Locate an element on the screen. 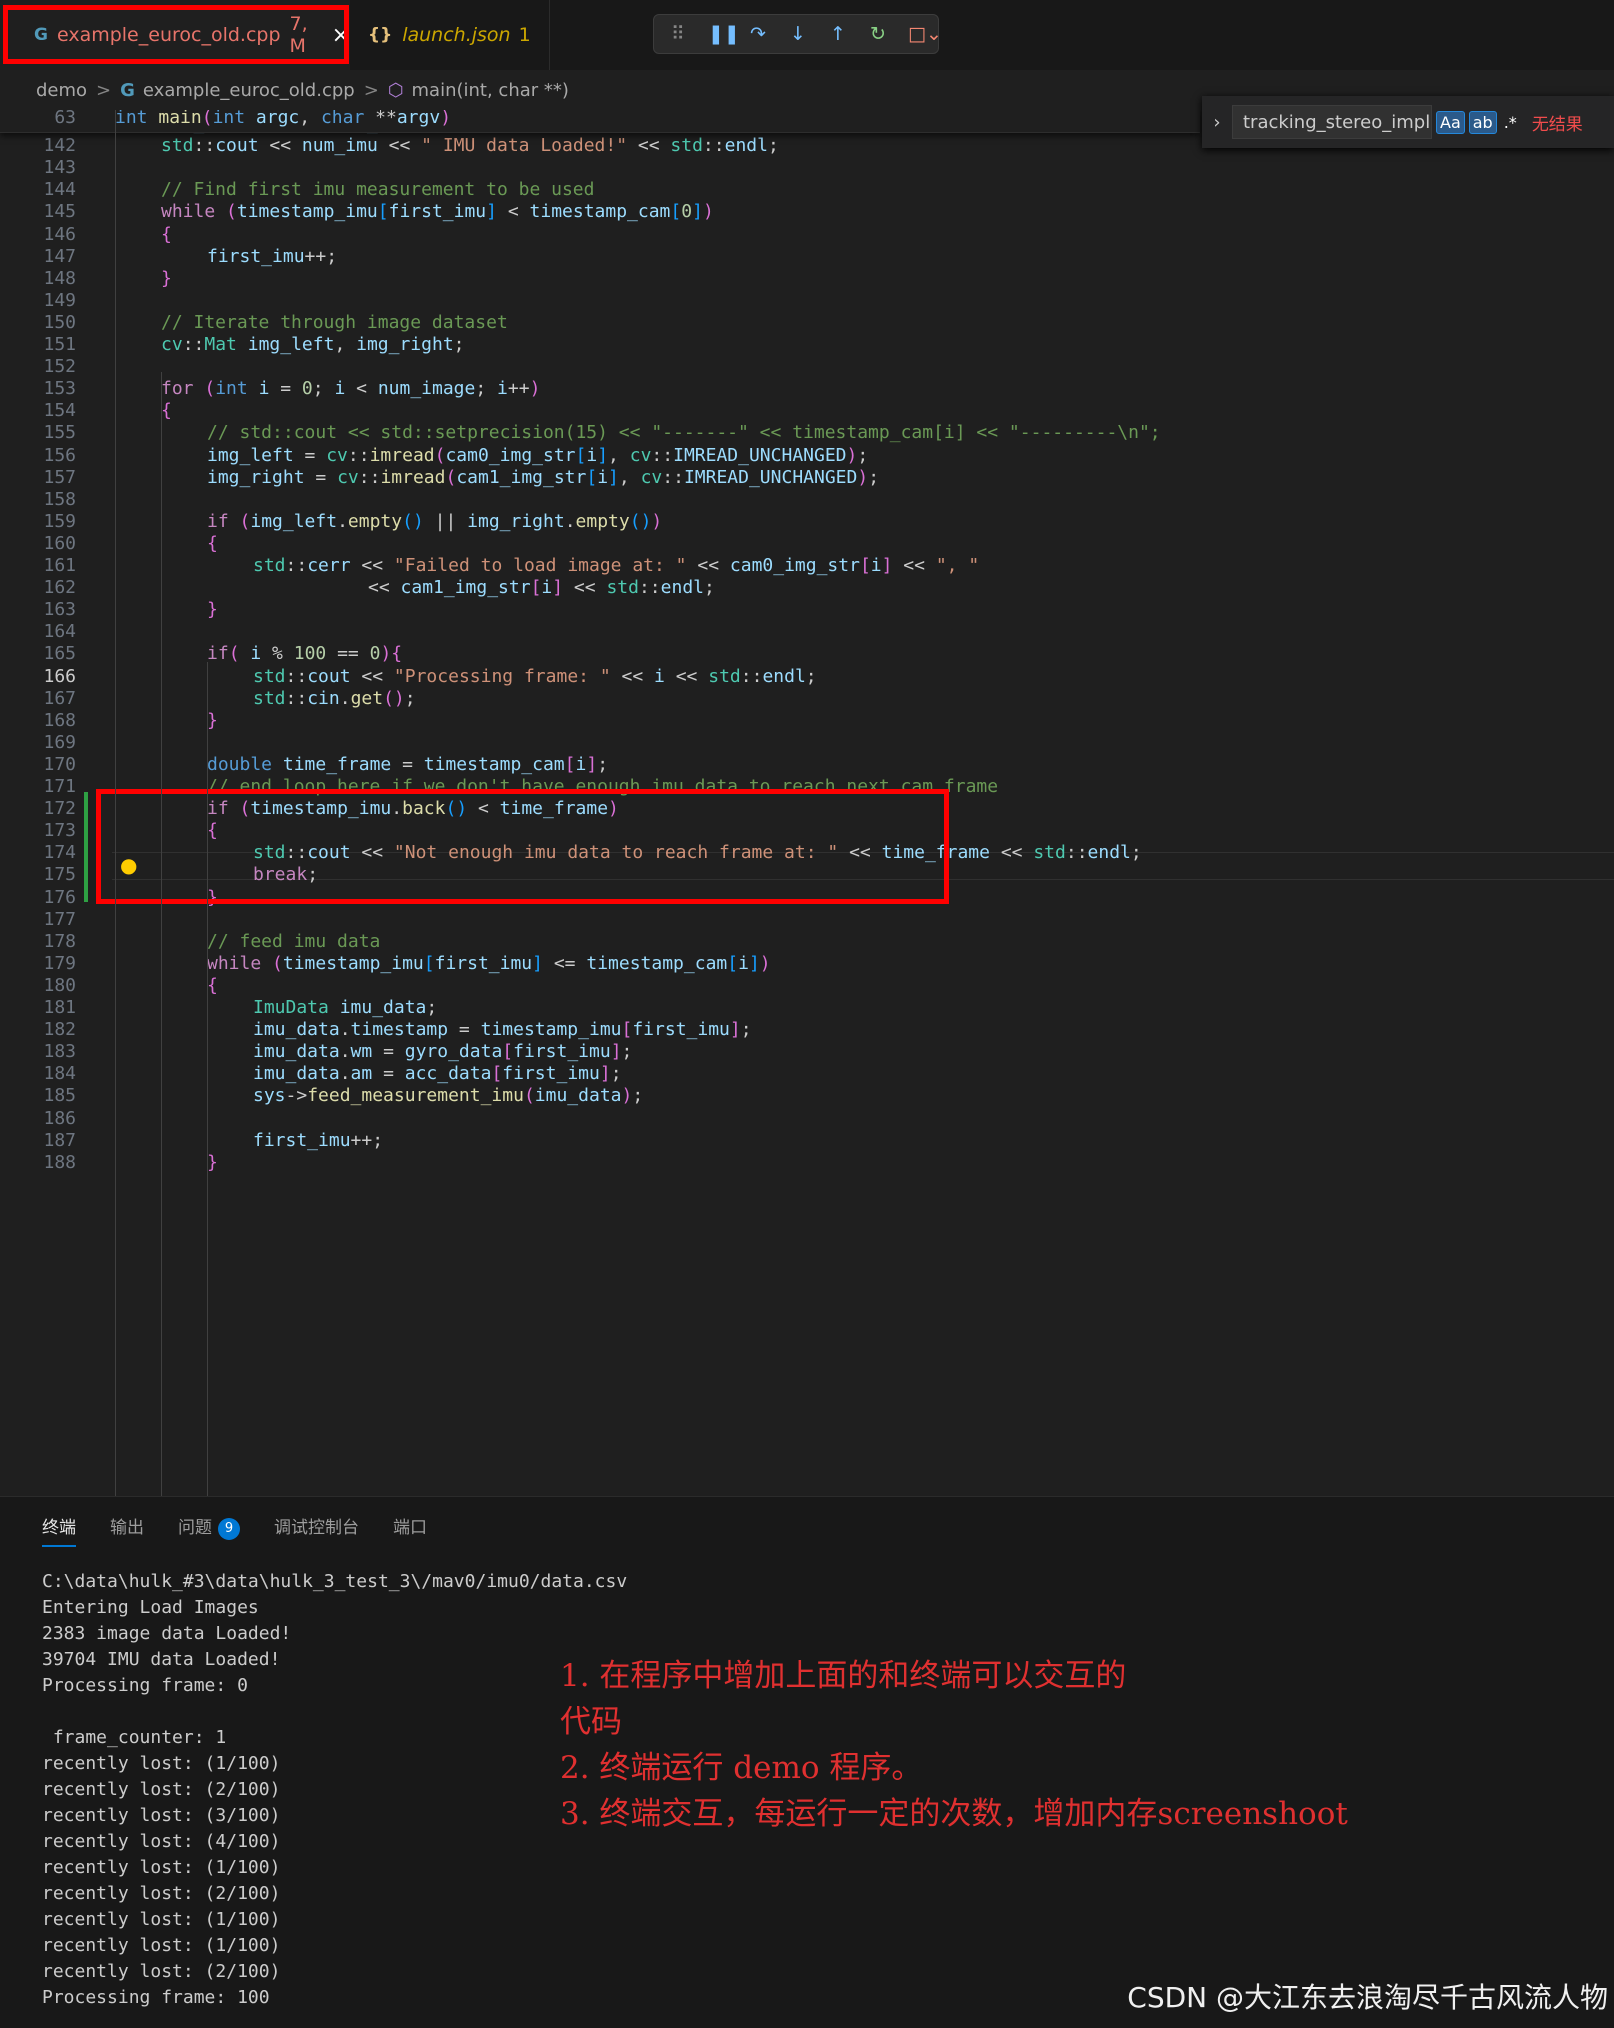 Image resolution: width=1614 pixels, height=2028 pixels. terminal-line: frame_counter: 1 is located at coordinates (134, 1737).